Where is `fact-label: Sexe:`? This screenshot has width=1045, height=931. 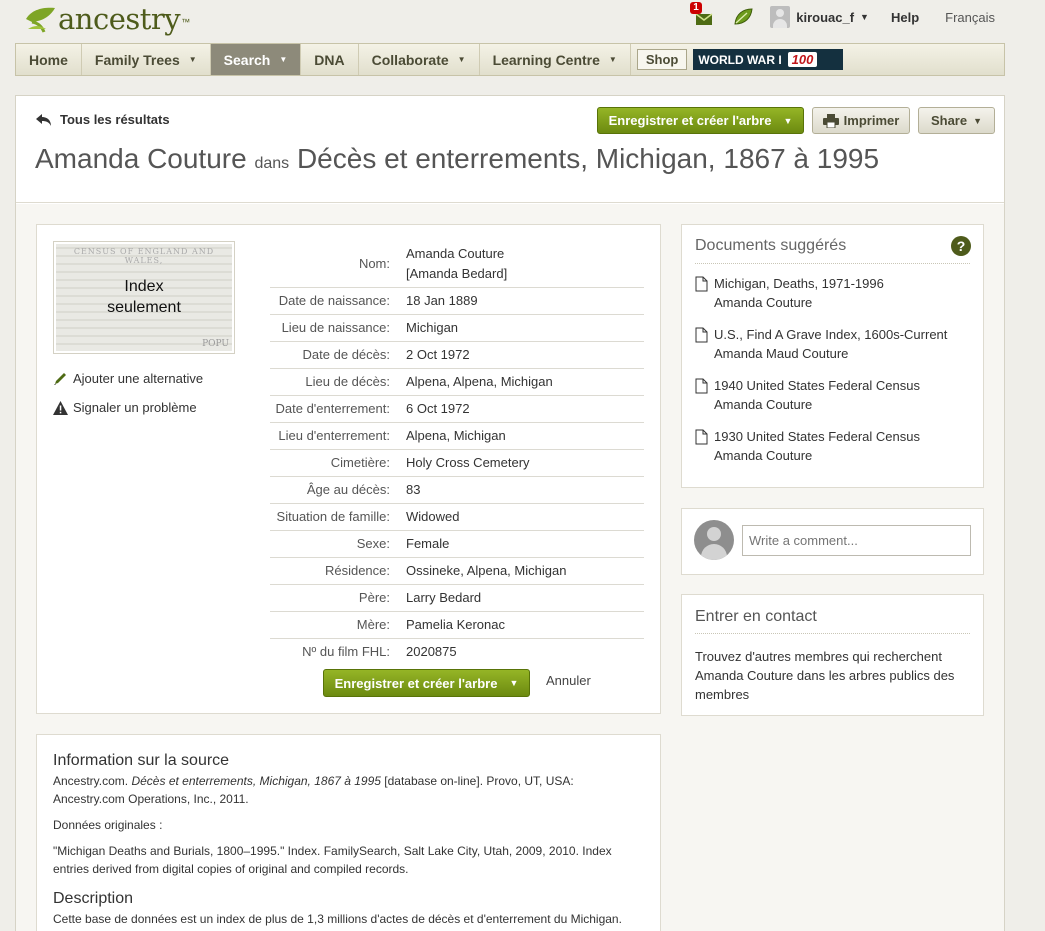 fact-label: Sexe: is located at coordinates (373, 543).